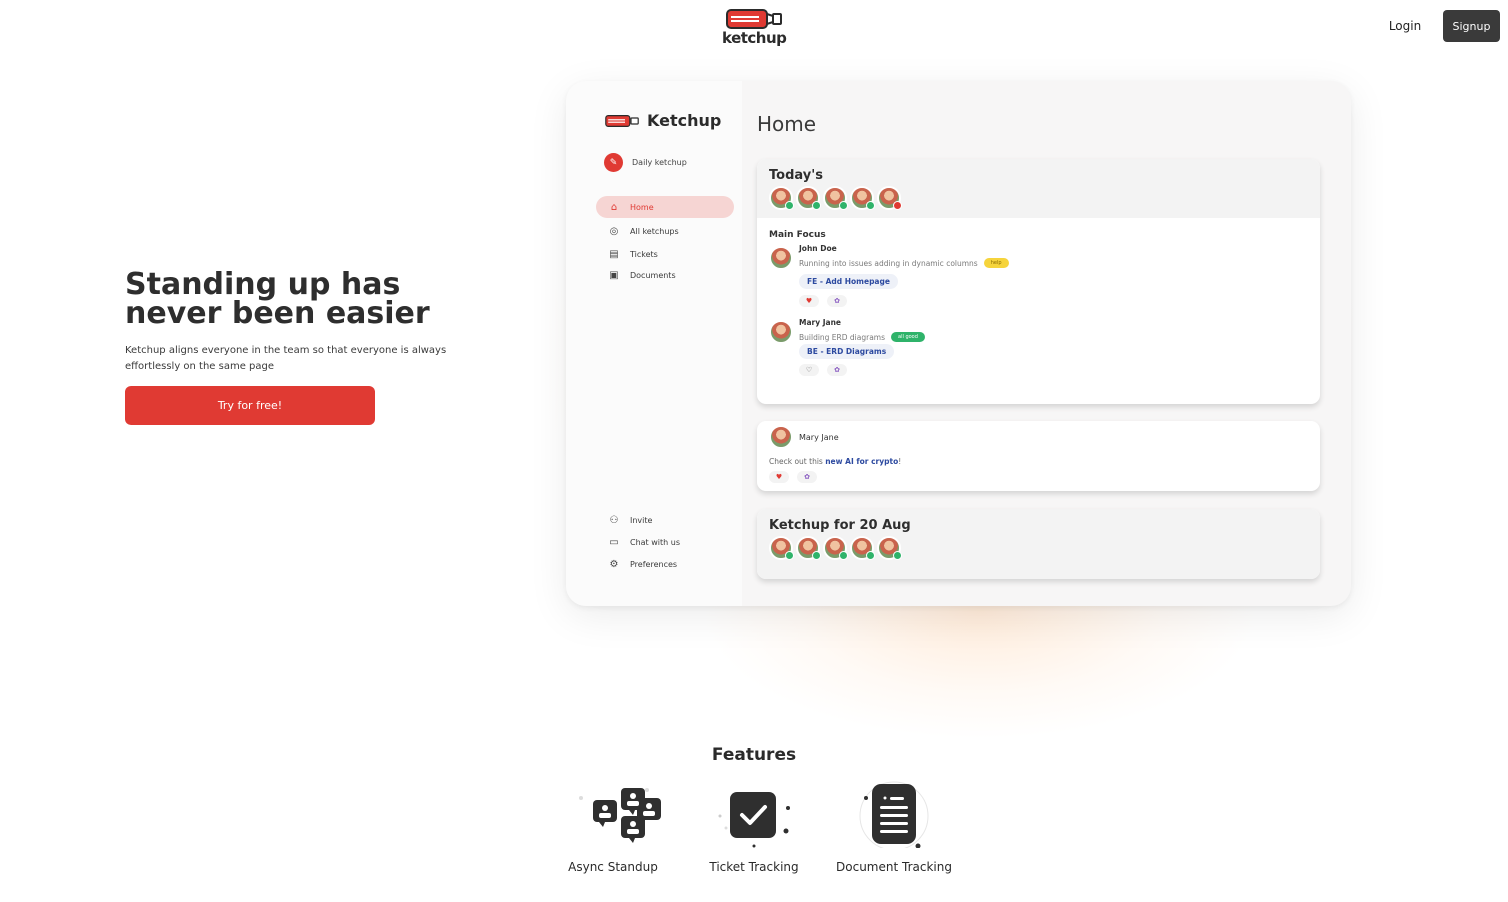  What do you see at coordinates (665, 254) in the screenshot?
I see `preview-nav-tickets: ▤ Tickets` at bounding box center [665, 254].